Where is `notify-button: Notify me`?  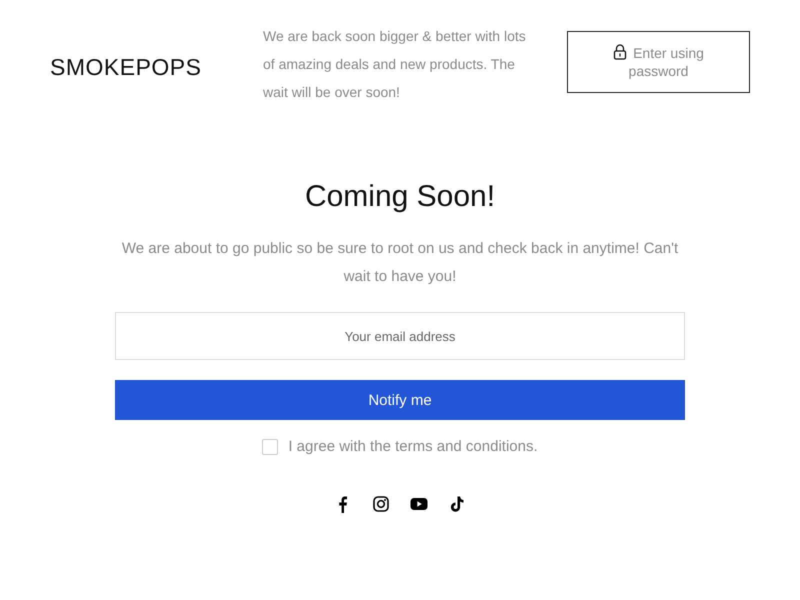
notify-button: Notify me is located at coordinates (400, 400).